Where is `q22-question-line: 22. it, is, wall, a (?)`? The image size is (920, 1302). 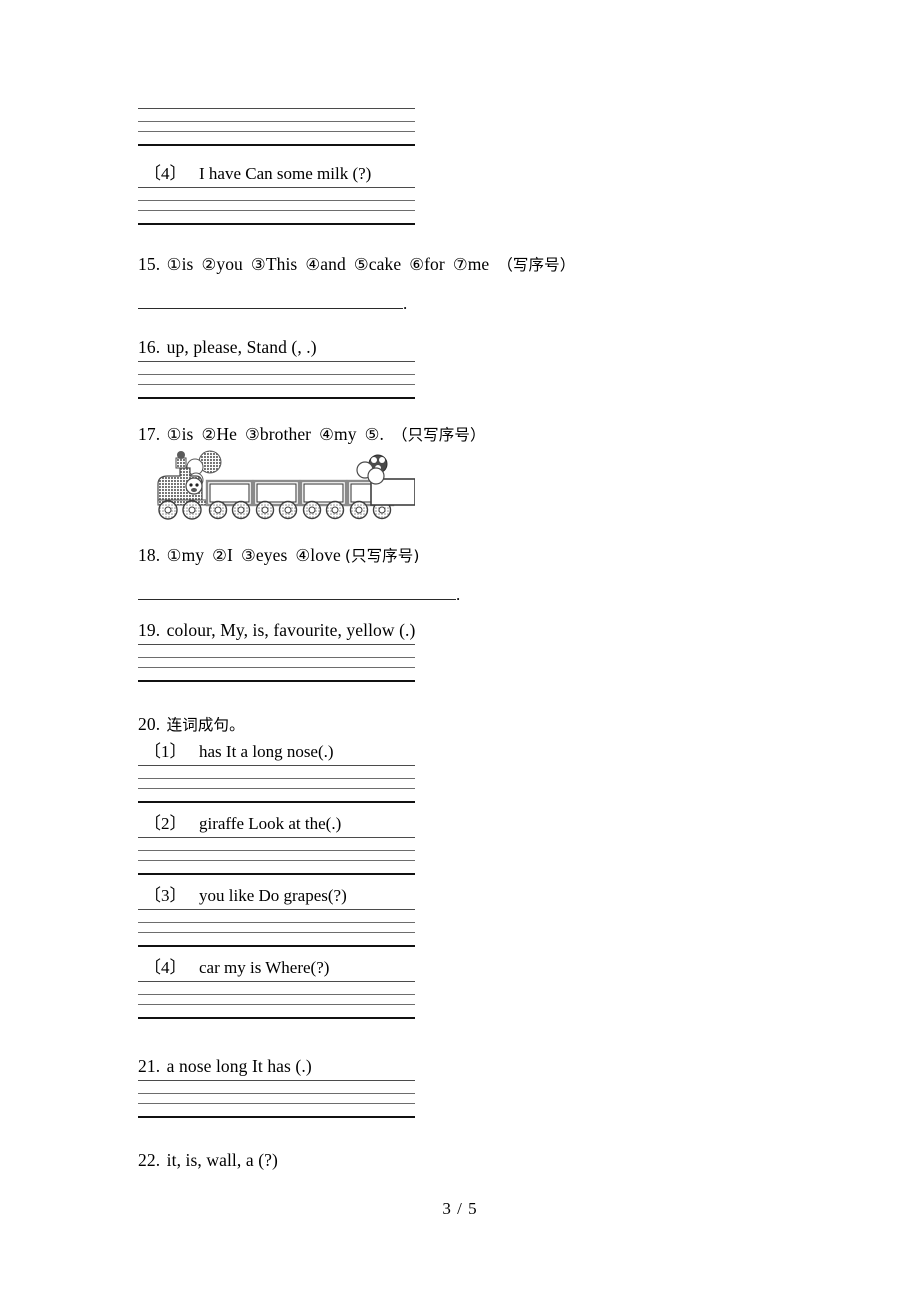 q22-question-line: 22. it, is, wall, a (?) is located at coordinates (208, 1161).